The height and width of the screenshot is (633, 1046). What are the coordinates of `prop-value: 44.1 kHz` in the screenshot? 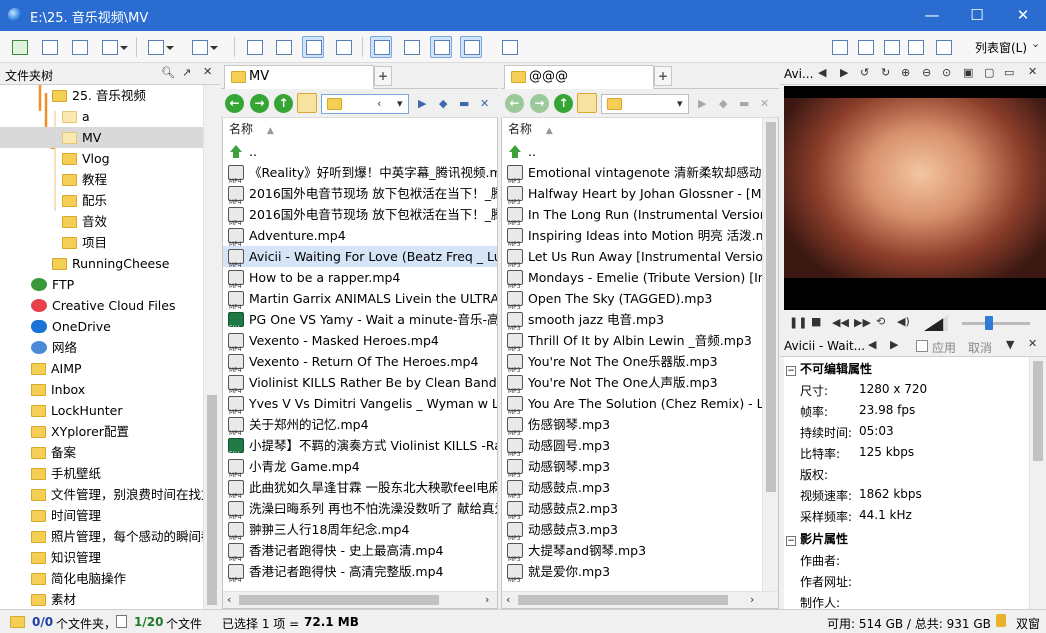 It's located at (885, 515).